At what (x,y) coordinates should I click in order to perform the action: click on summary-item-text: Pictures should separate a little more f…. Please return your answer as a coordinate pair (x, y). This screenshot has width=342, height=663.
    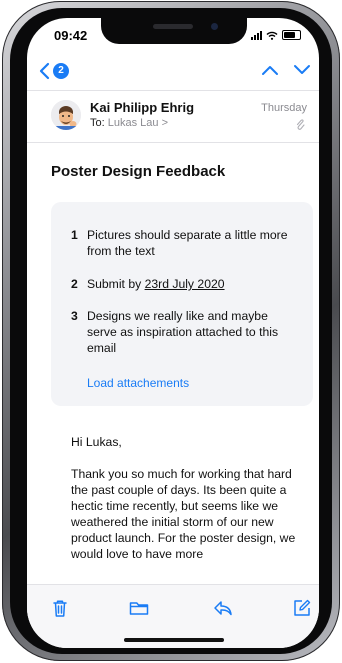
    Looking at the image, I should click on (187, 243).